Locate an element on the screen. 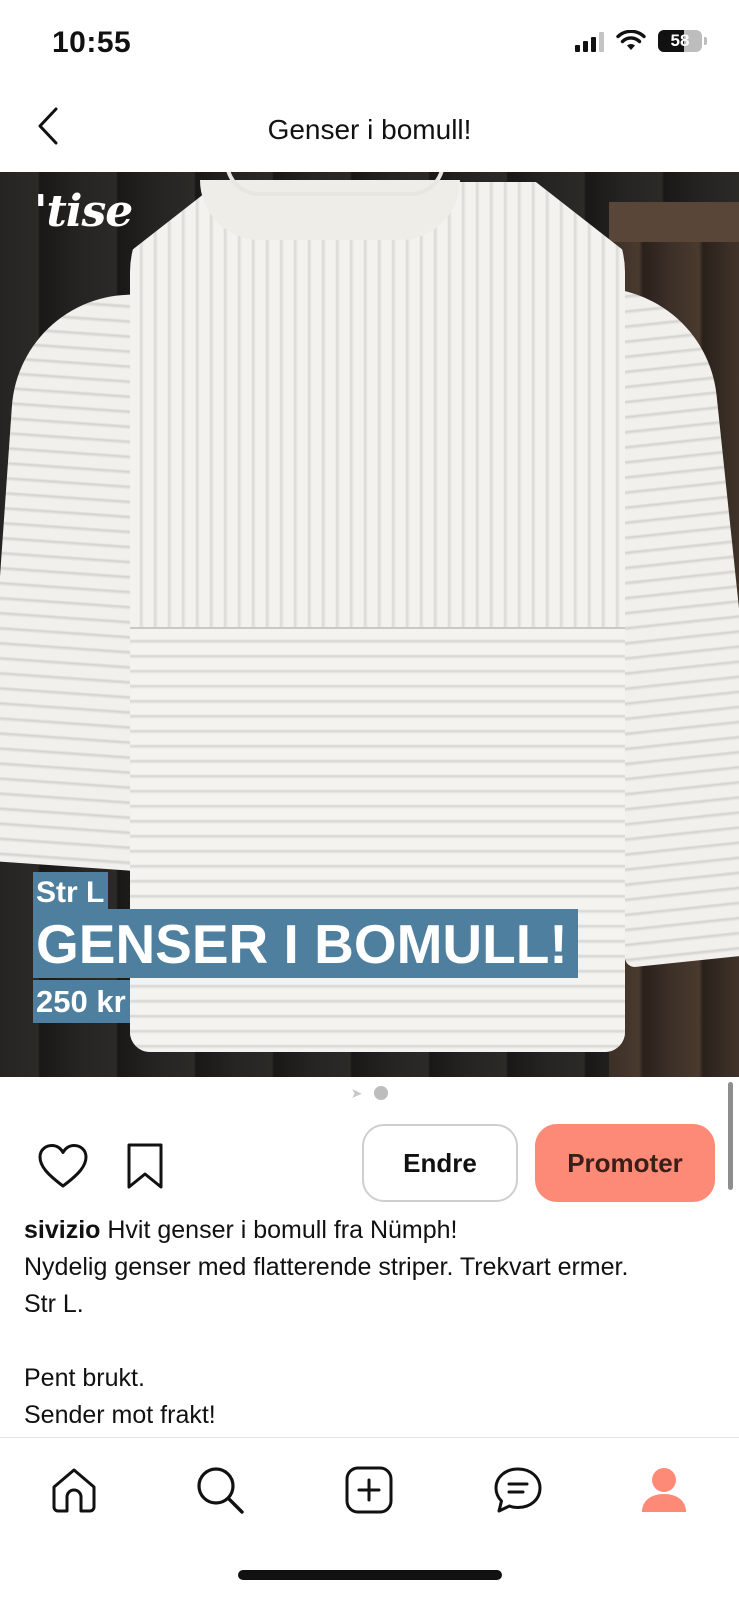 The image size is (739, 1600). nav-header: Genser i bomull! is located at coordinates (369, 131).